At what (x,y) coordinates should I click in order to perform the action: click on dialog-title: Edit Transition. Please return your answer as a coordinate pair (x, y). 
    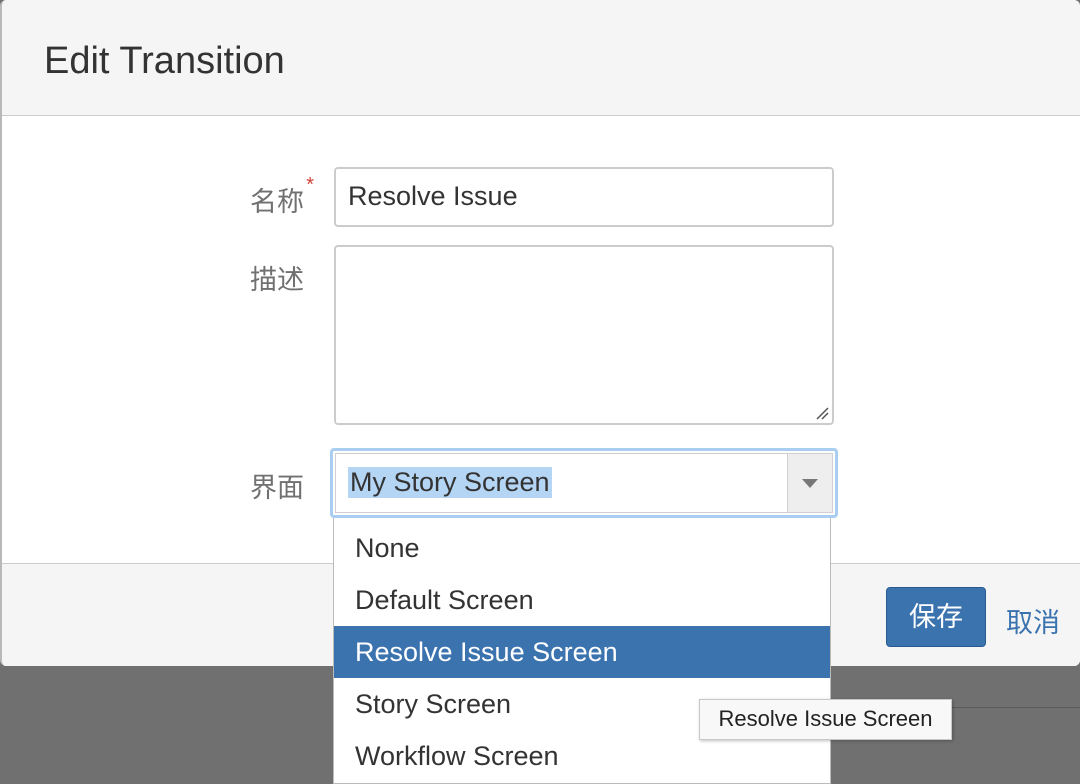
    Looking at the image, I should click on (164, 61).